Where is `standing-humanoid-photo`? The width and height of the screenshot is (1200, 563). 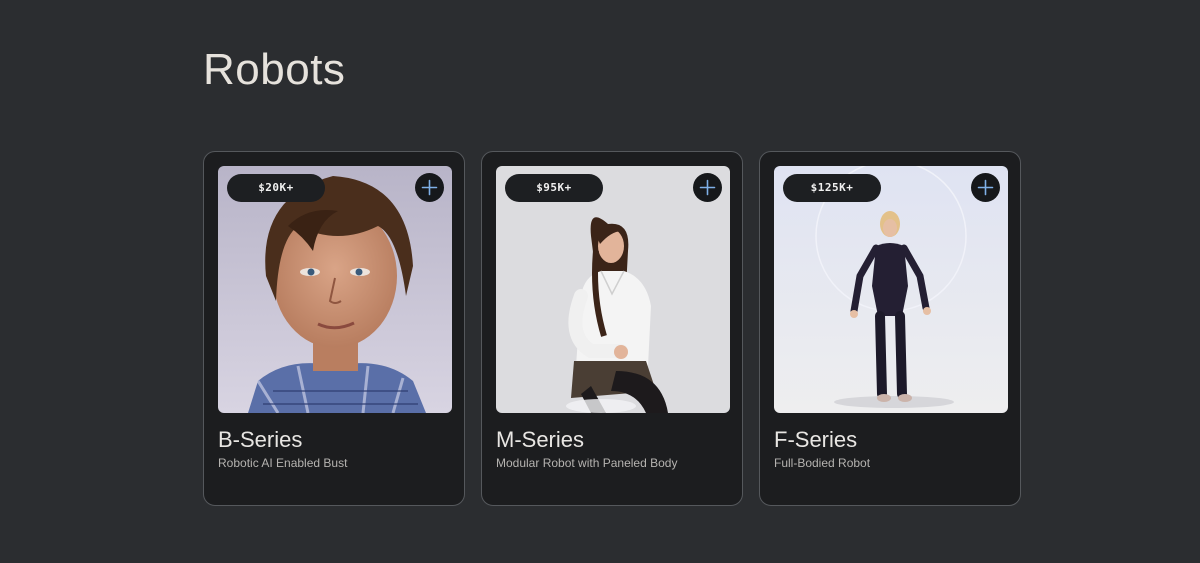 standing-humanoid-photo is located at coordinates (891, 289).